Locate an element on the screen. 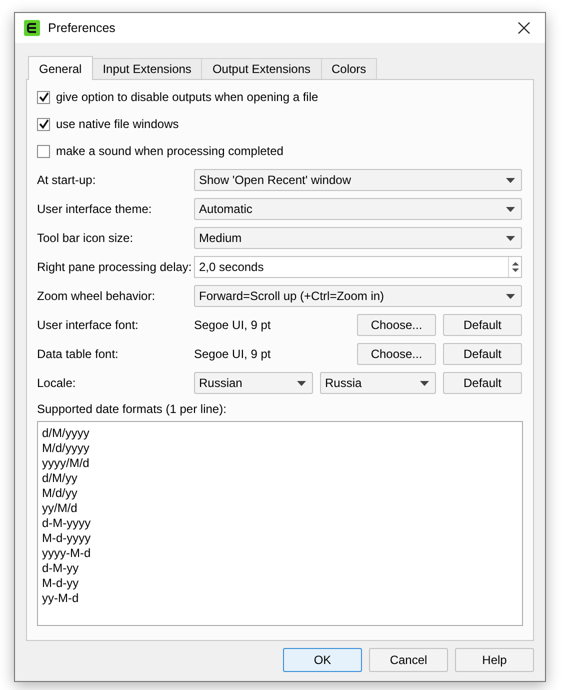 The image size is (568, 690). dialog-button: OK is located at coordinates (322, 660).